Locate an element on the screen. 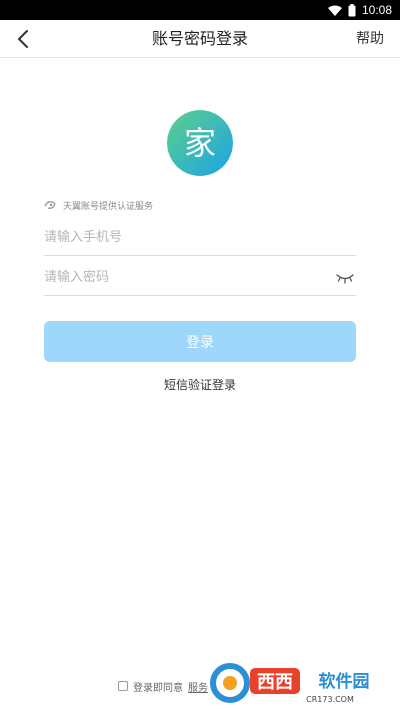 This screenshot has width=400, height=710. back-button is located at coordinates (23, 39).